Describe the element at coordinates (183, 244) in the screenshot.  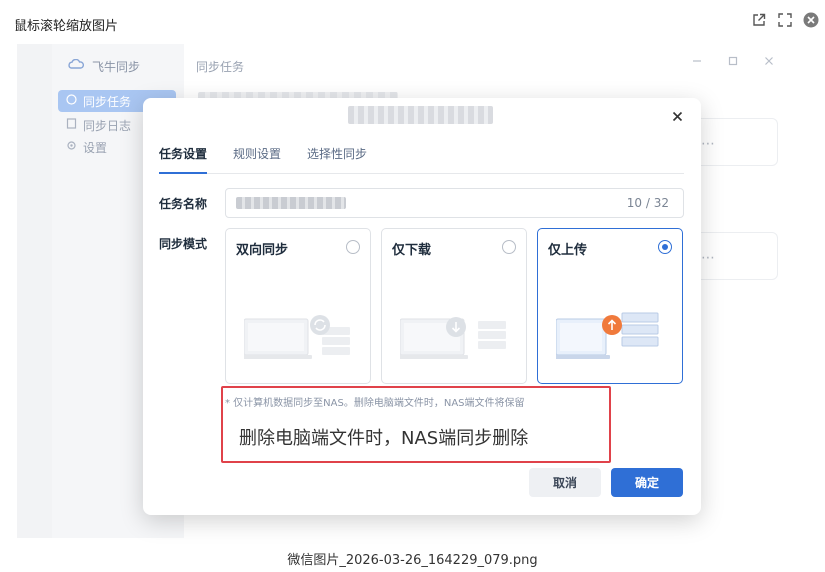
I see `sync-mode-label: 同步模式` at that location.